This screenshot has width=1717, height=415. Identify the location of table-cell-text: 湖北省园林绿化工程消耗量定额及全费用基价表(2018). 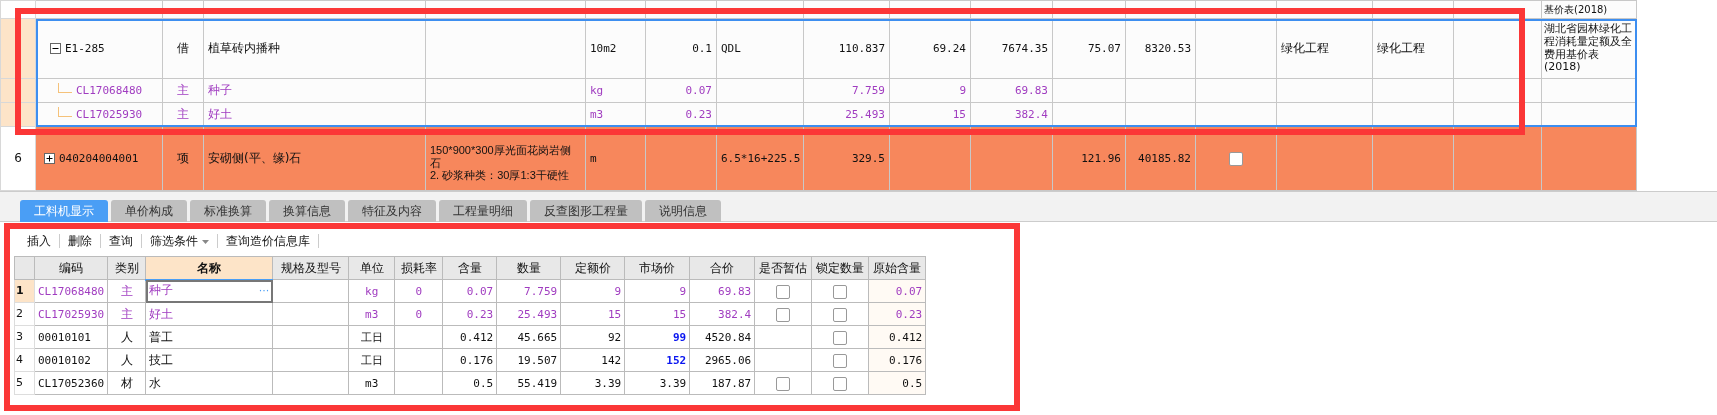
(1588, 48).